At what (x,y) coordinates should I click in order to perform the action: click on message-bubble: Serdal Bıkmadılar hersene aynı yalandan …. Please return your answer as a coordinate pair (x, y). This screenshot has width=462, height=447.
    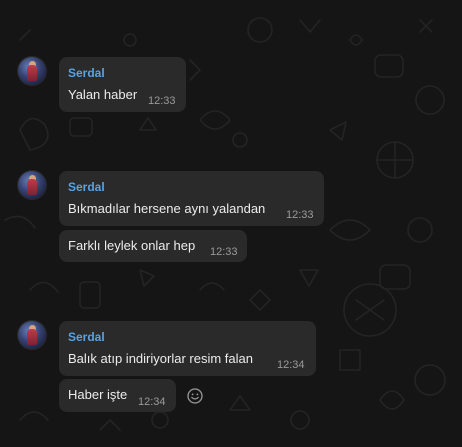
    Looking at the image, I should click on (191, 198).